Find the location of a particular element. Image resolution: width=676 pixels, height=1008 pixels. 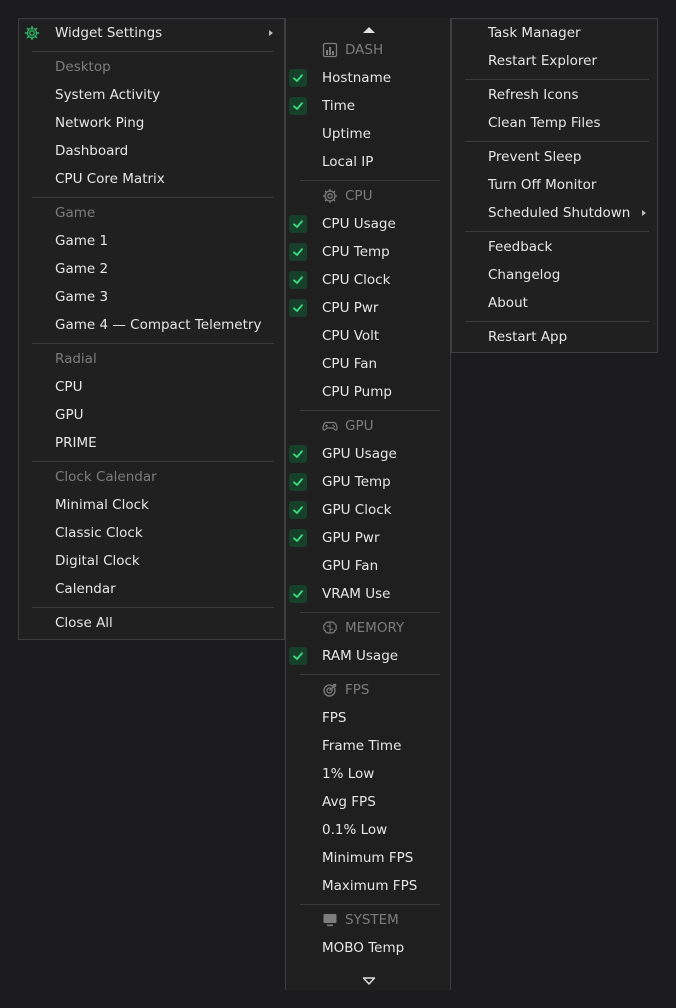

category-header-cpu: CPU is located at coordinates (359, 196).